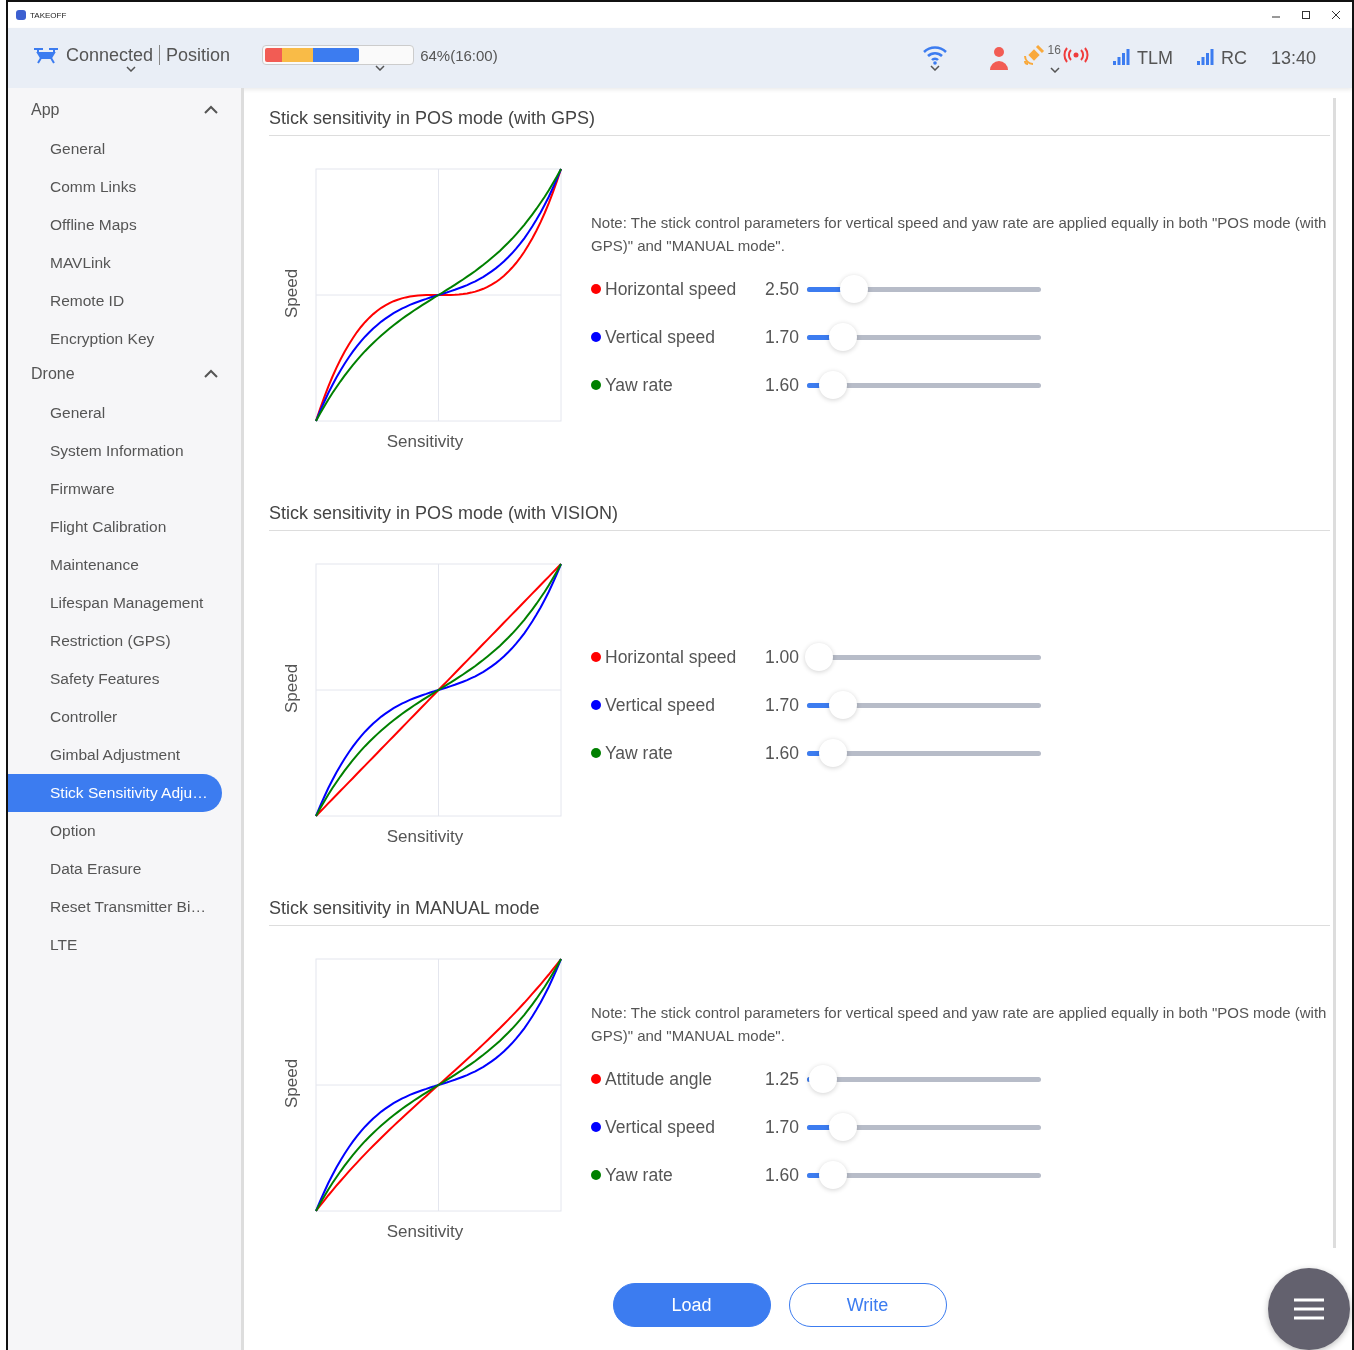 The height and width of the screenshot is (1350, 1354). What do you see at coordinates (115, 187) in the screenshot?
I see `sidebar-item: Comm Links` at bounding box center [115, 187].